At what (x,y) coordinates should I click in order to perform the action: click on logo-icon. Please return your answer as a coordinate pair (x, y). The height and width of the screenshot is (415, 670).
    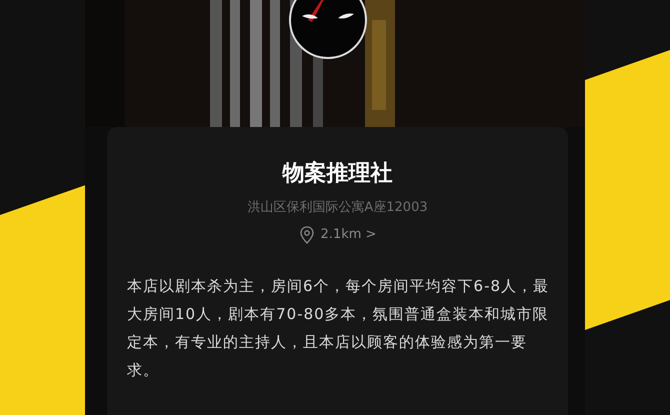
    Looking at the image, I should click on (328, 30).